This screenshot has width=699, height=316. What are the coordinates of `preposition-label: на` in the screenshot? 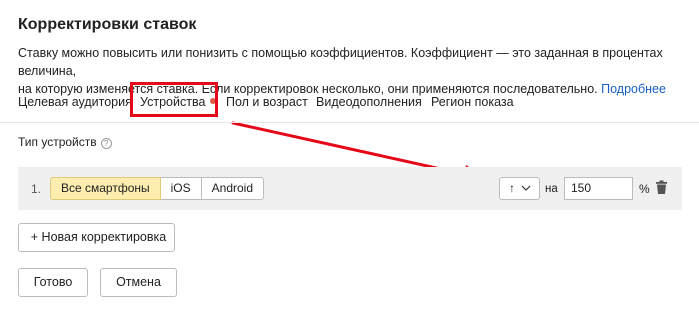 It's located at (551, 189).